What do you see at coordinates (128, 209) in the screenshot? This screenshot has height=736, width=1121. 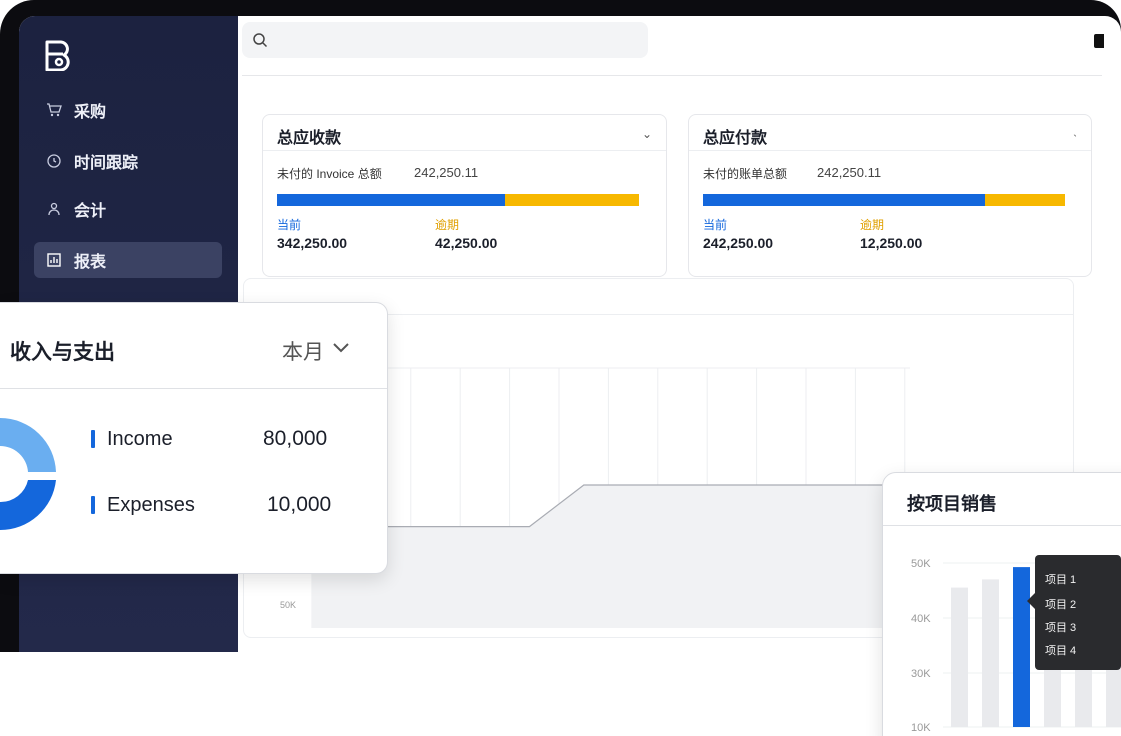 I see `sidebar-item-accounting: 会计` at bounding box center [128, 209].